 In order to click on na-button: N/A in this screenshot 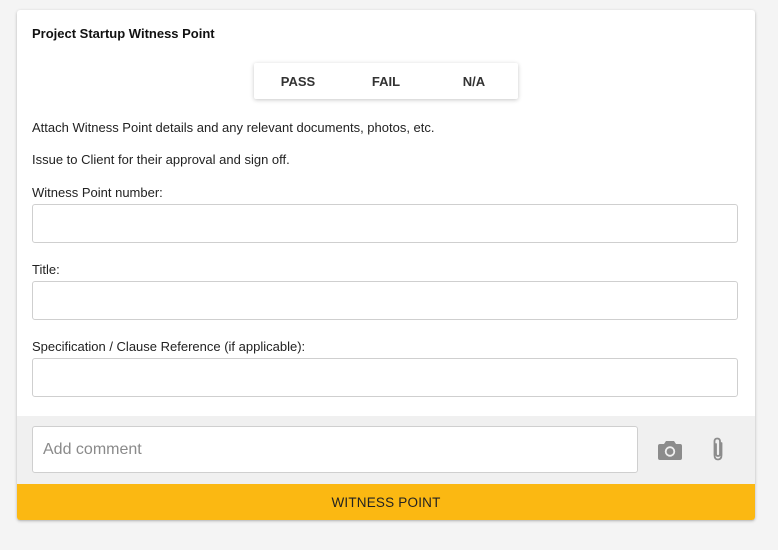, I will do `click(474, 81)`.